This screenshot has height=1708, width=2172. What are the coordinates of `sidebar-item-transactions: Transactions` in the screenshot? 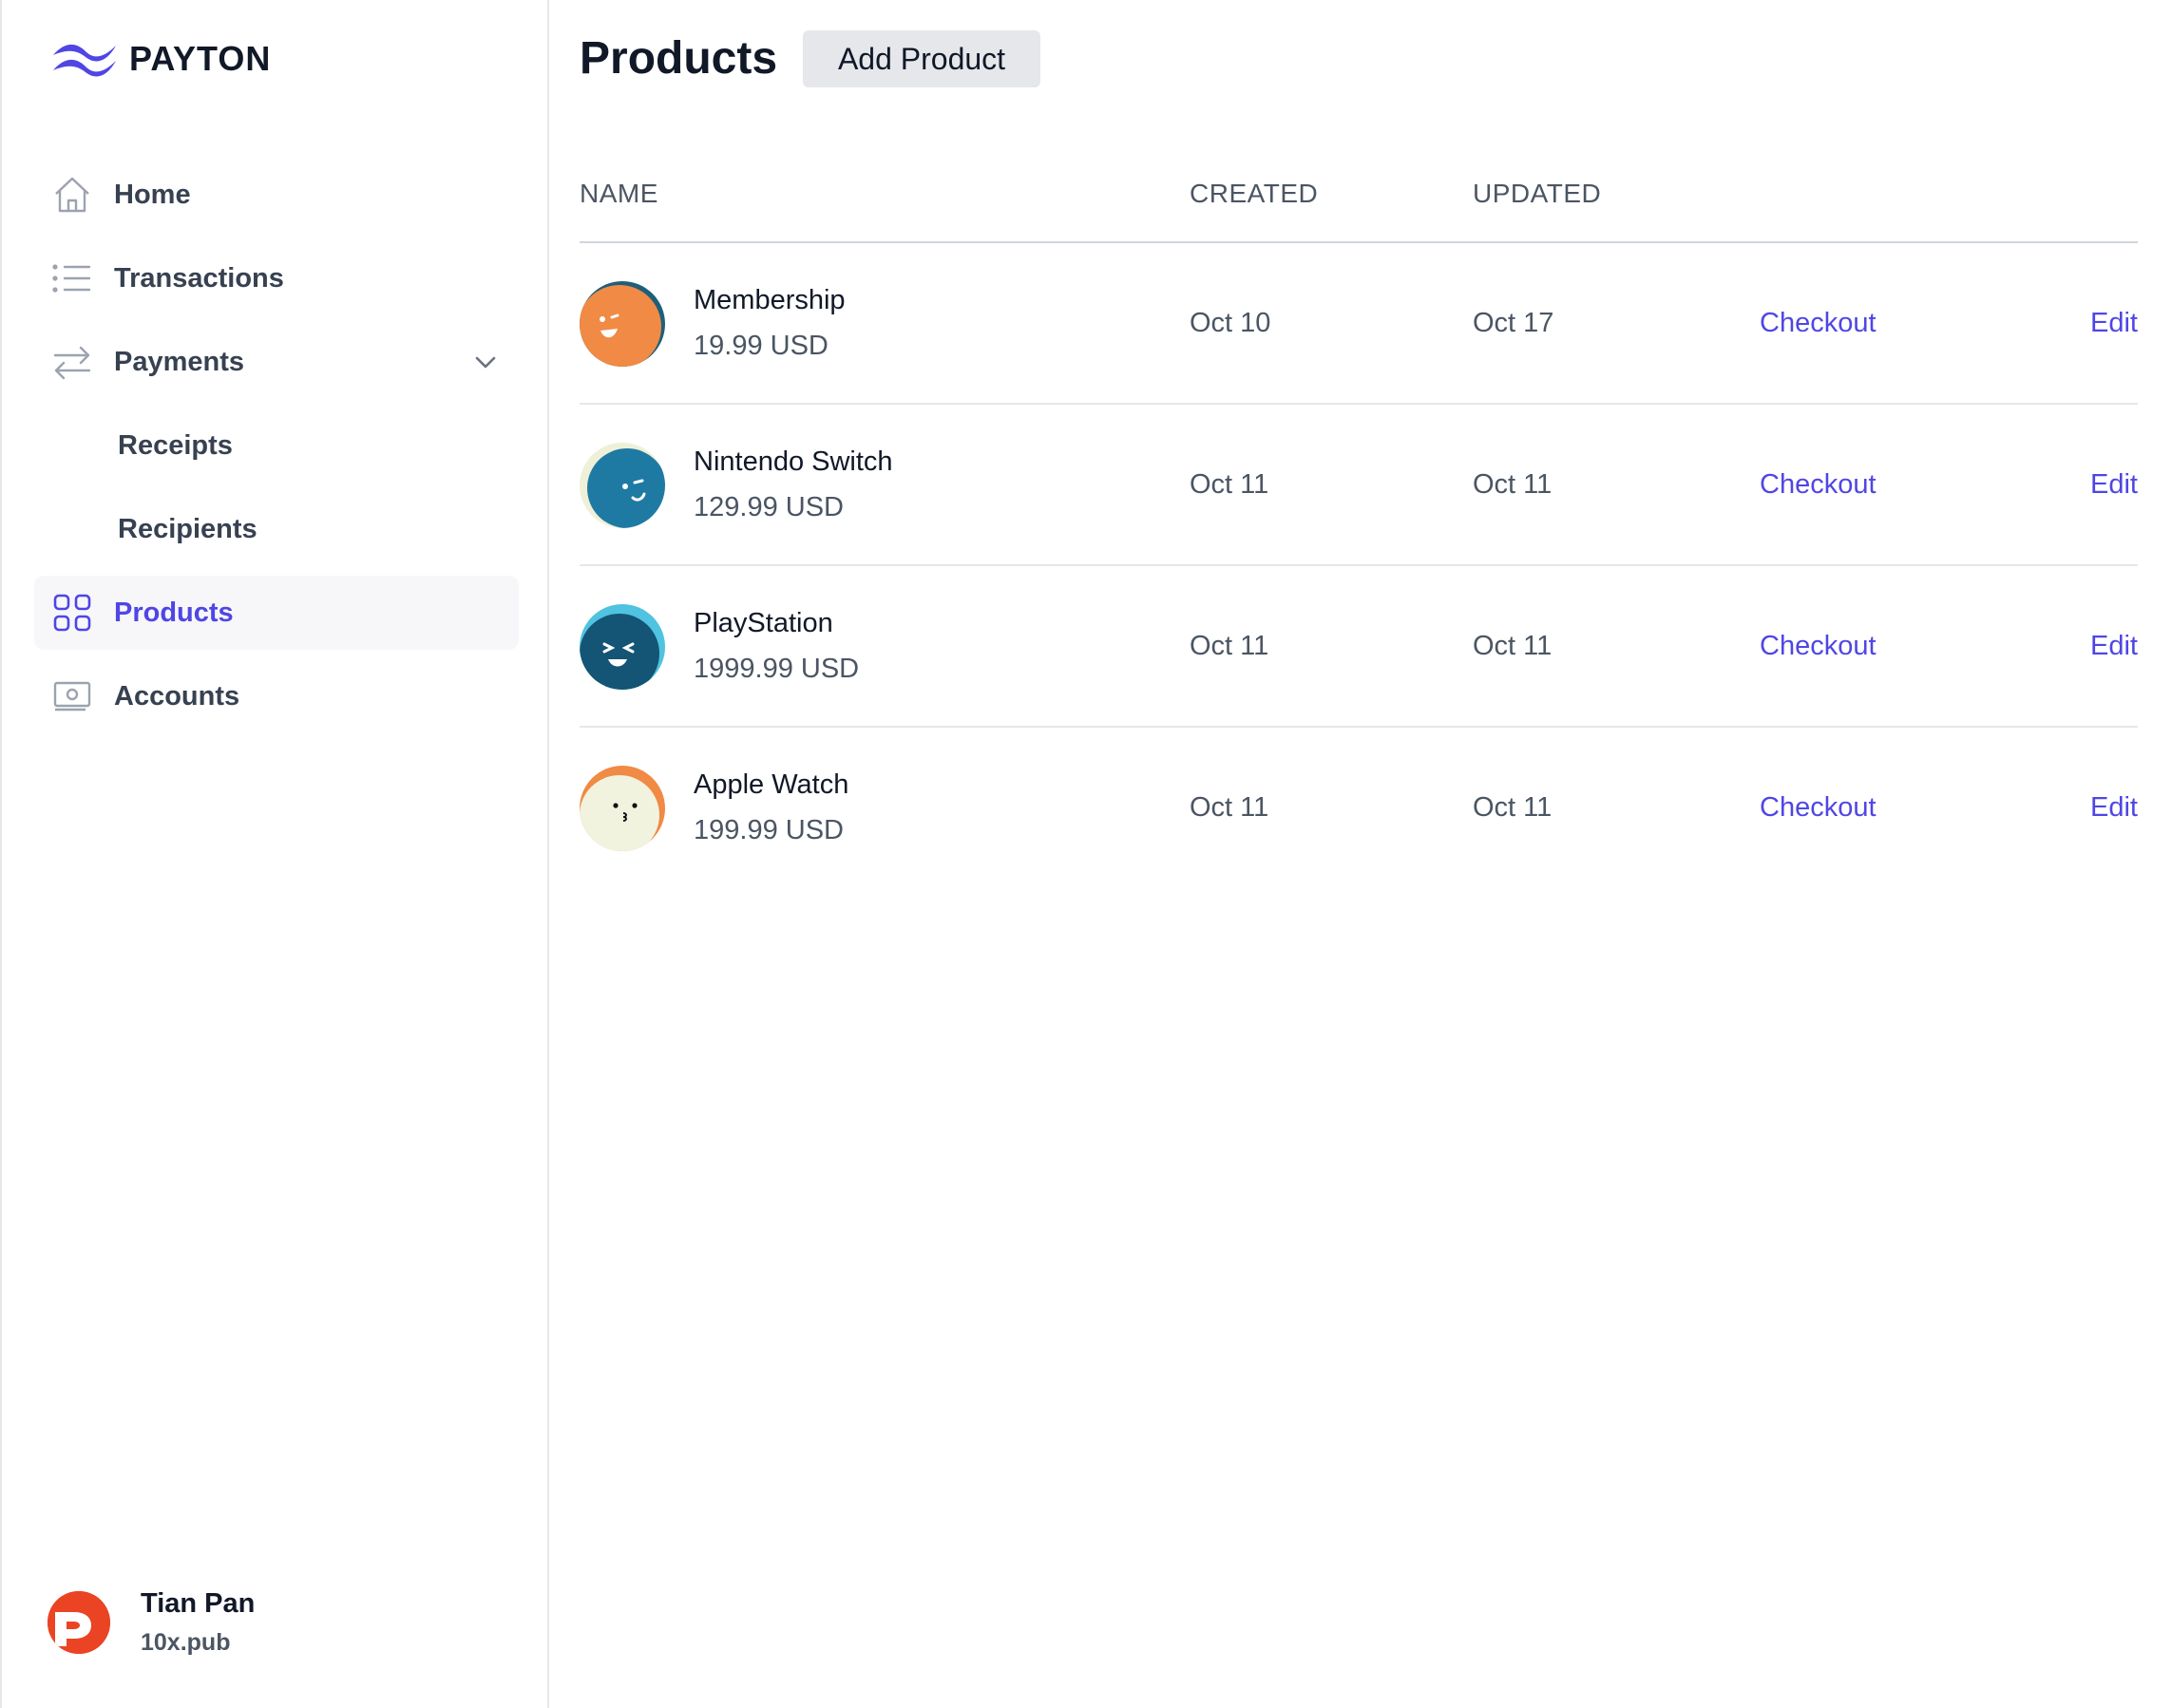 It's located at (276, 278).